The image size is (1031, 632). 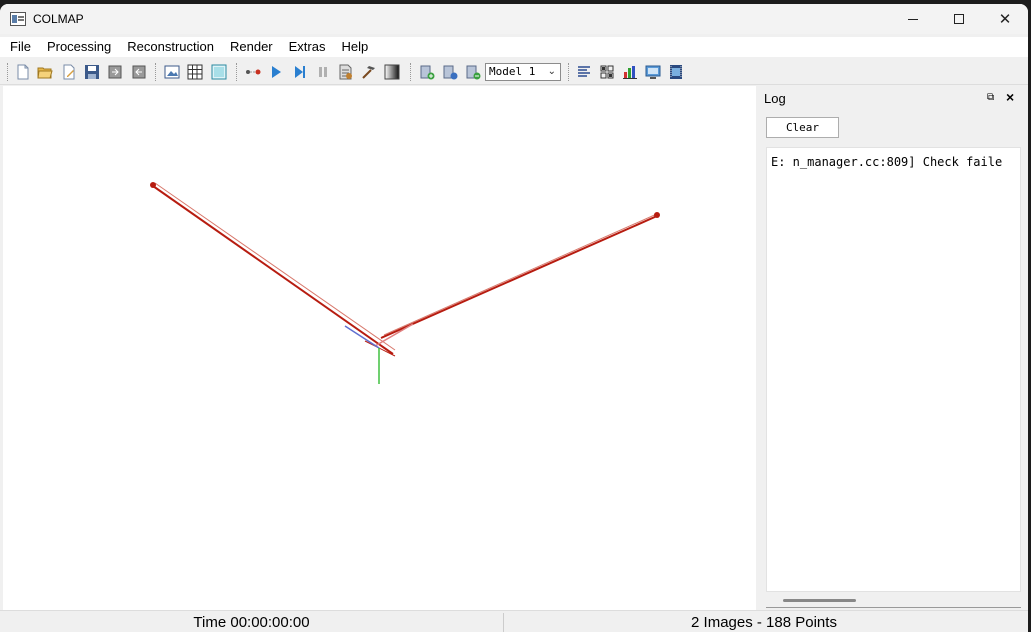 What do you see at coordinates (300, 72) in the screenshot?
I see `step-icon` at bounding box center [300, 72].